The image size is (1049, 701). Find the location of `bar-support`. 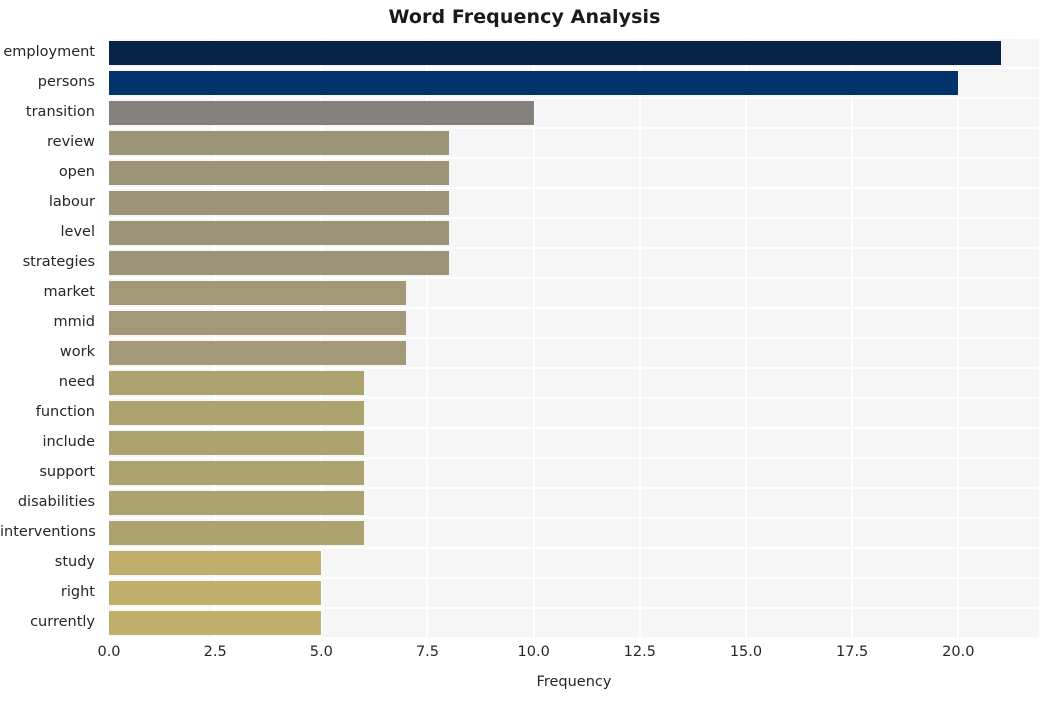

bar-support is located at coordinates (236, 473).